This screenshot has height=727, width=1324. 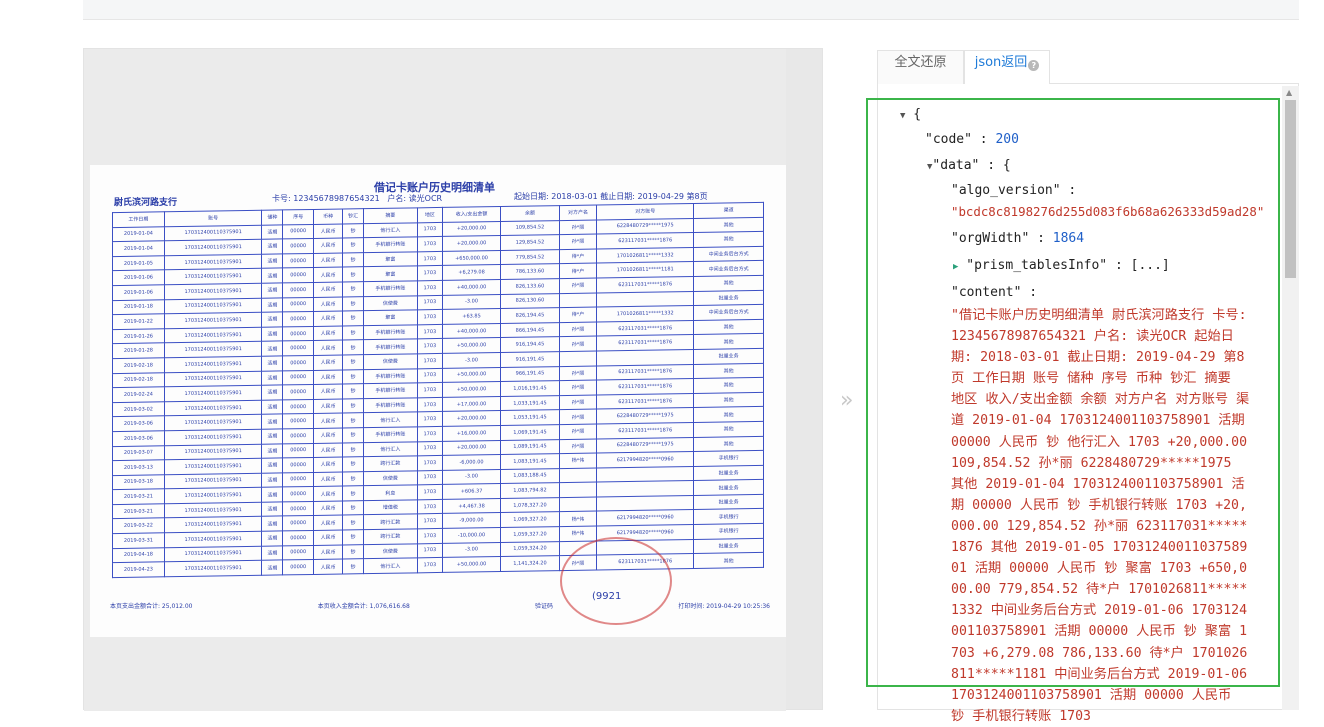 I want to click on scroll-up-icon: ▲, so click(x=1289, y=92).